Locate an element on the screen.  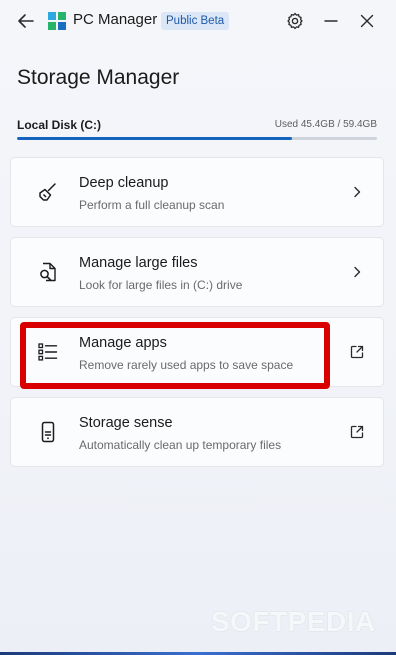
minimize-icon is located at coordinates (331, 21).